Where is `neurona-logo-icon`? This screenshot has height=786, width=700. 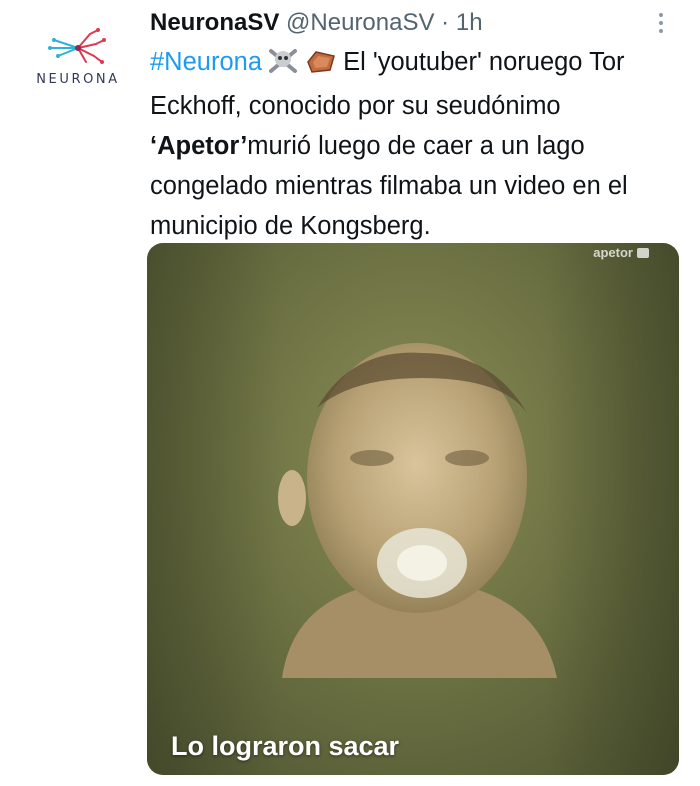 neurona-logo-icon is located at coordinates (77, 46).